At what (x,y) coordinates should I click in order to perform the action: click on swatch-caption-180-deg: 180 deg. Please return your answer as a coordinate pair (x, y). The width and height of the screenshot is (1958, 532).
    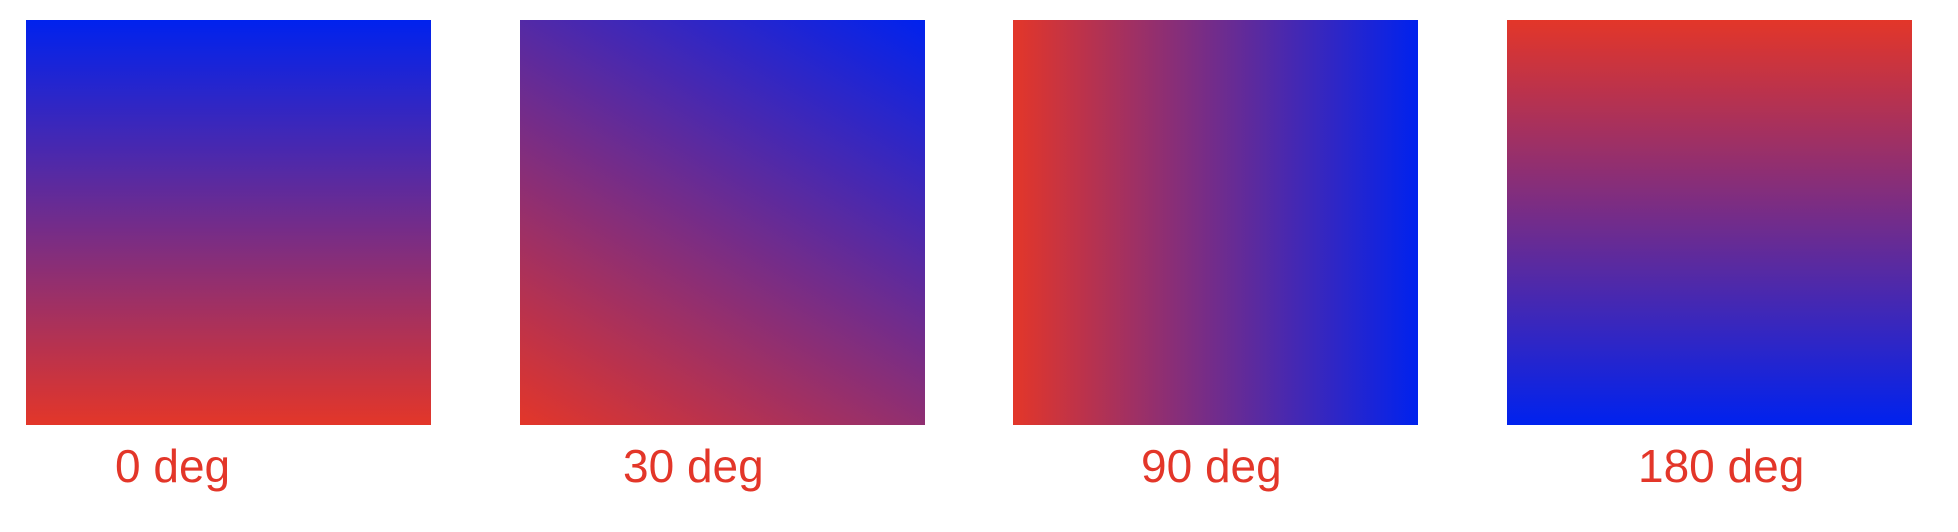
    Looking at the image, I should click on (1721, 466).